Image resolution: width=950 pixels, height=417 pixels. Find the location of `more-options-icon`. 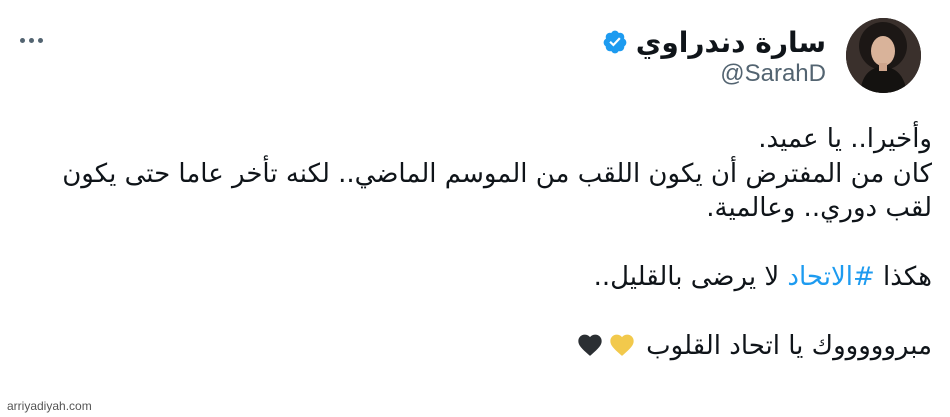

more-options-icon is located at coordinates (34, 40).